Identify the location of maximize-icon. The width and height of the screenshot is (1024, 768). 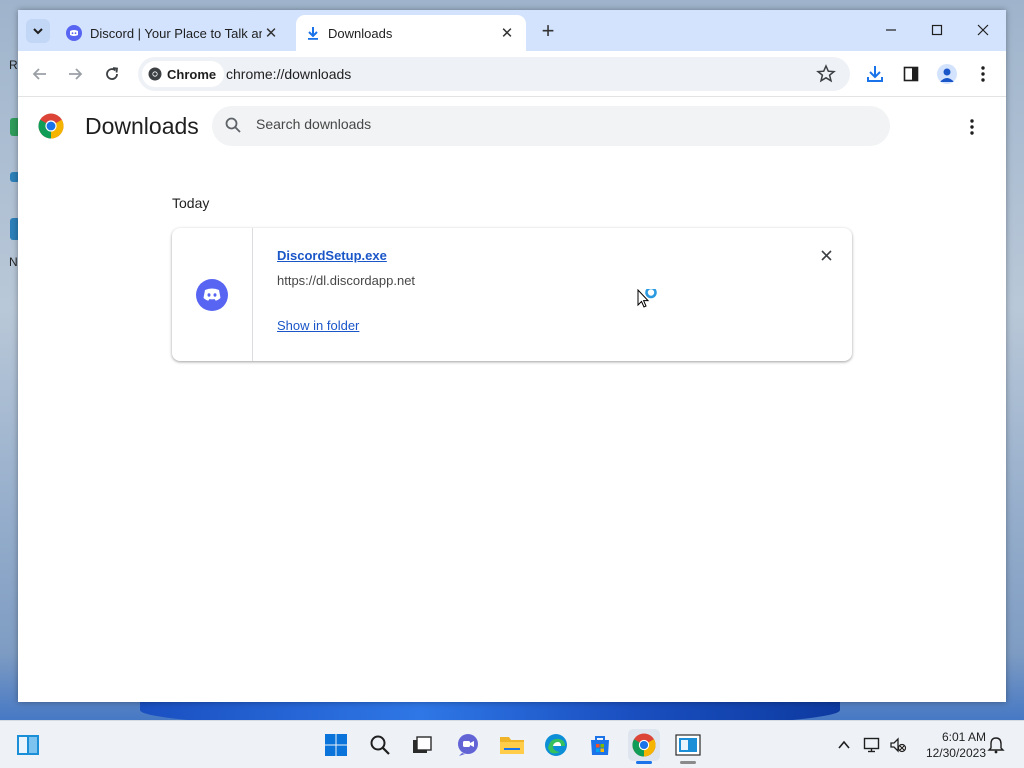
(937, 30).